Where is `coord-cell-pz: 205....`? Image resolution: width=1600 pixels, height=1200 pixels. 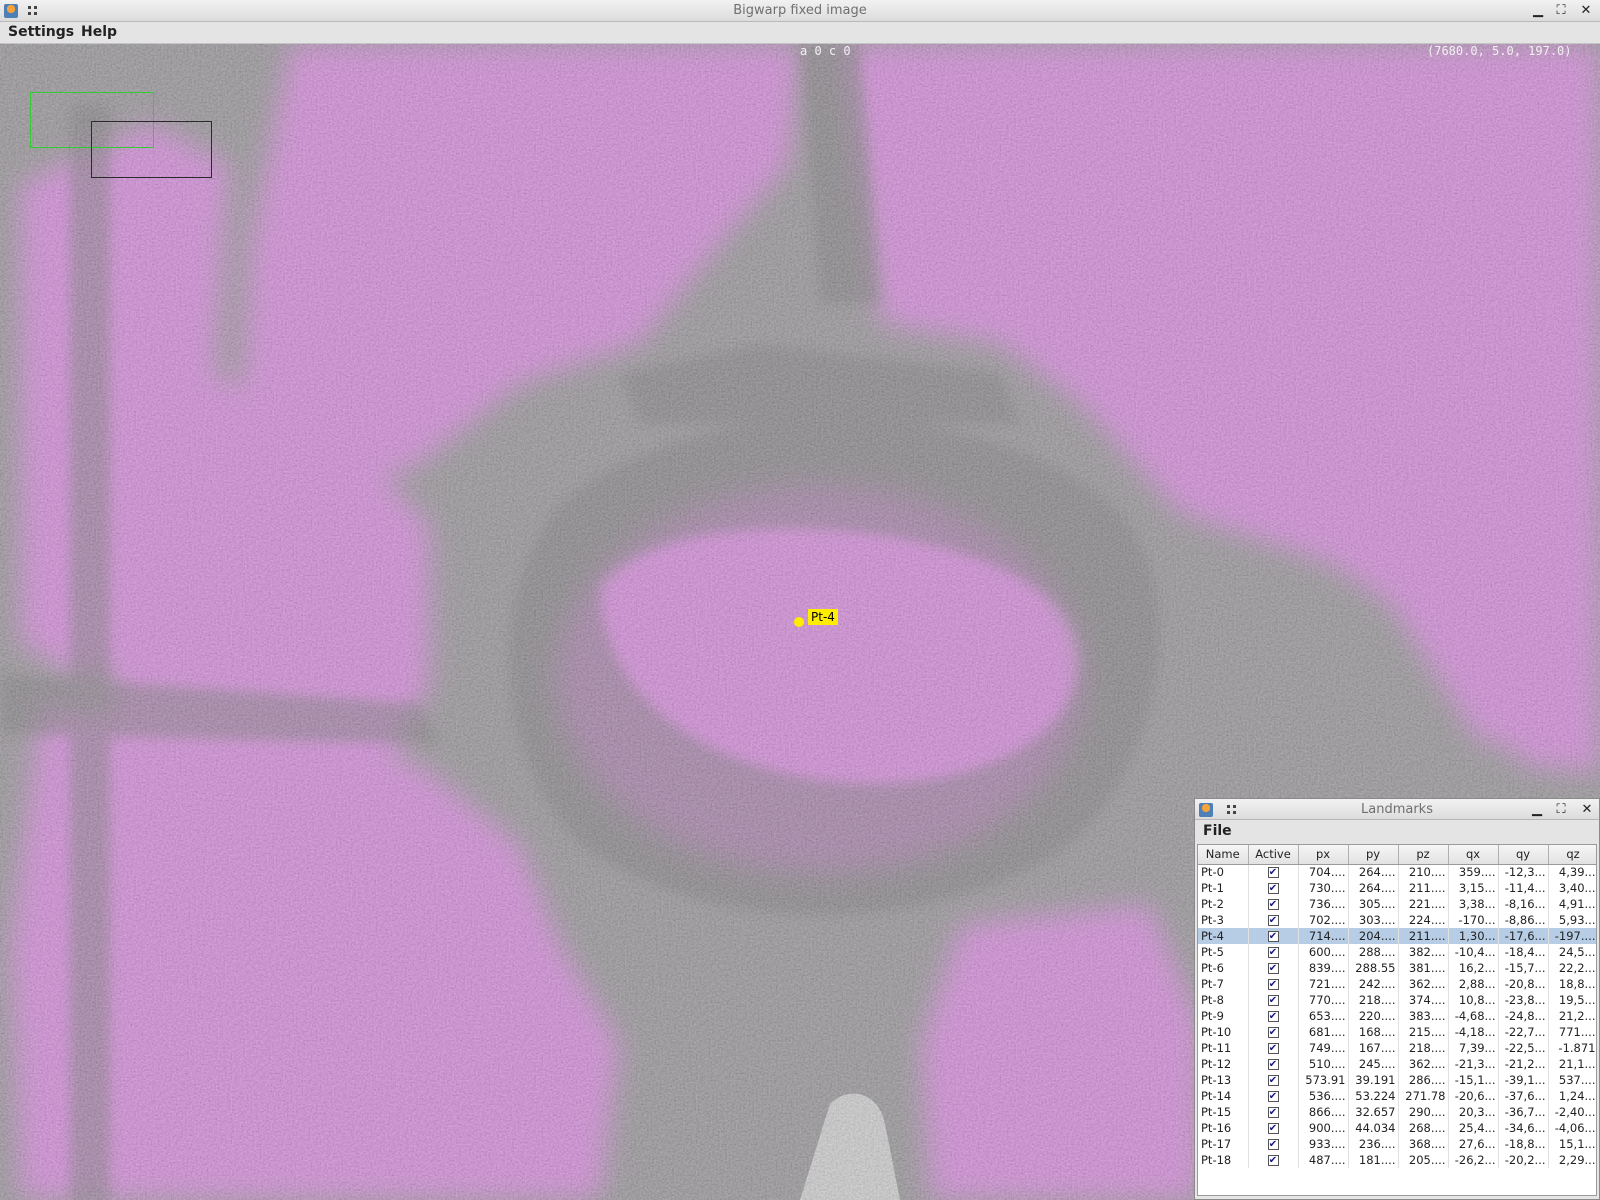
coord-cell-pz: 205.... is located at coordinates (1423, 1160).